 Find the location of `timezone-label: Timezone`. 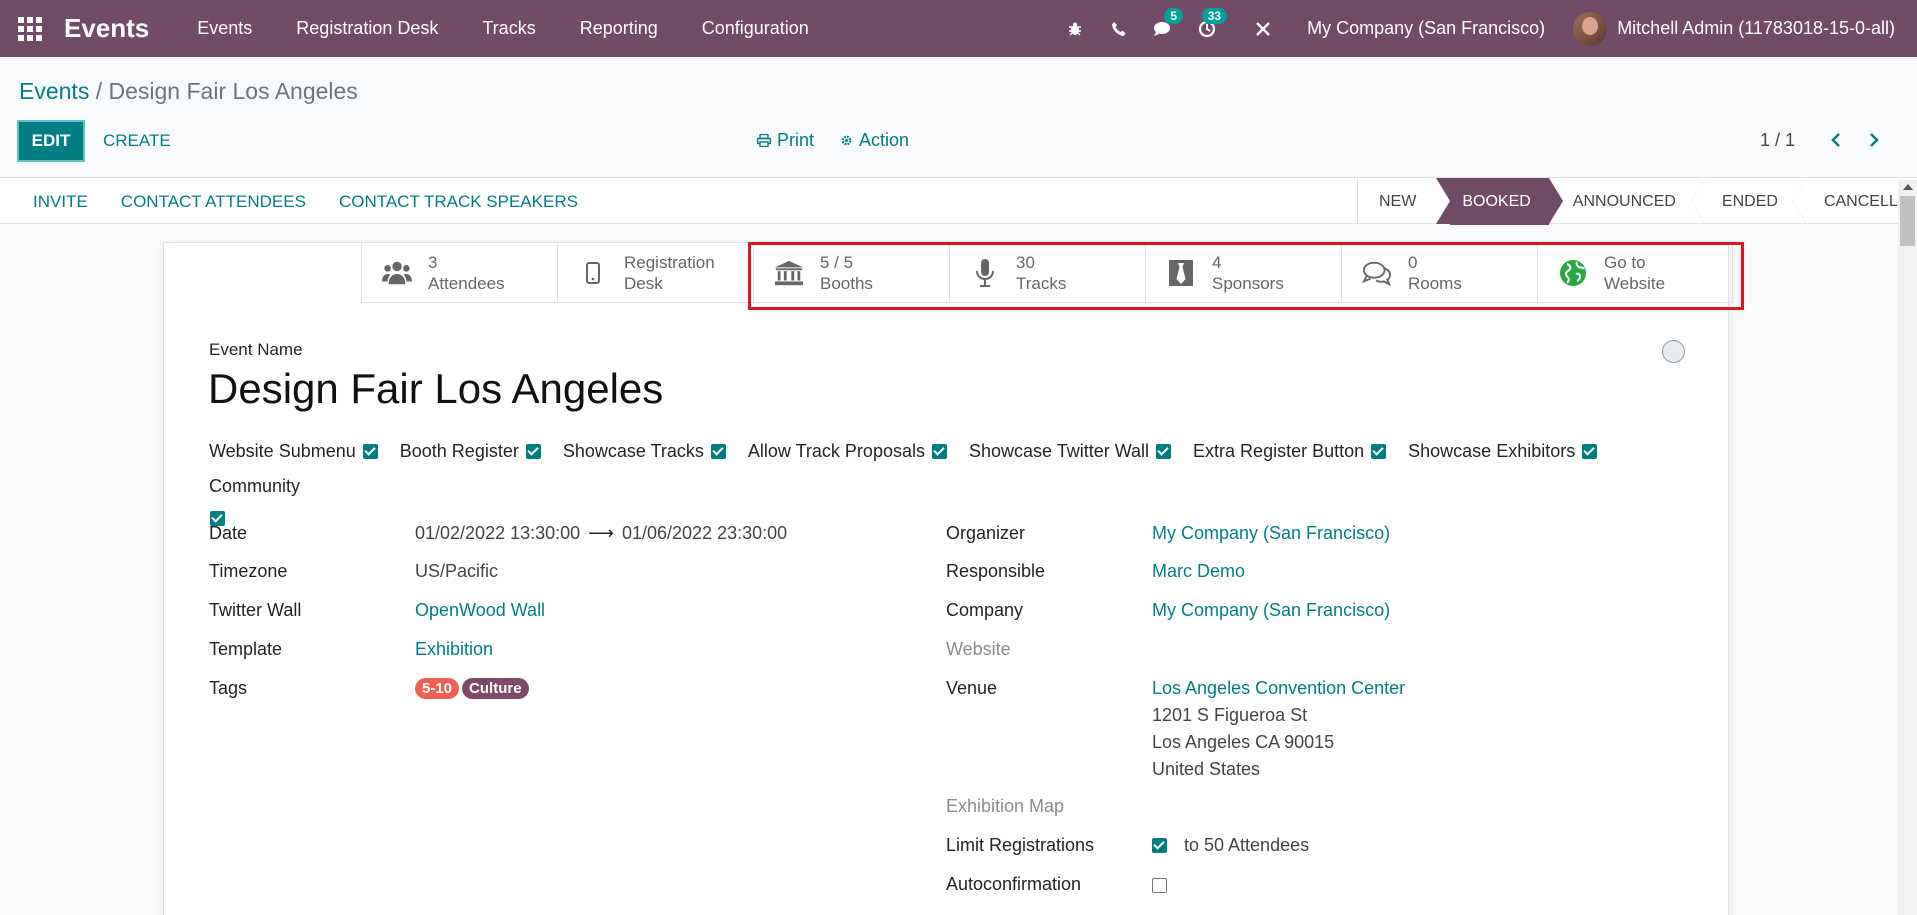

timezone-label: Timezone is located at coordinates (248, 571).